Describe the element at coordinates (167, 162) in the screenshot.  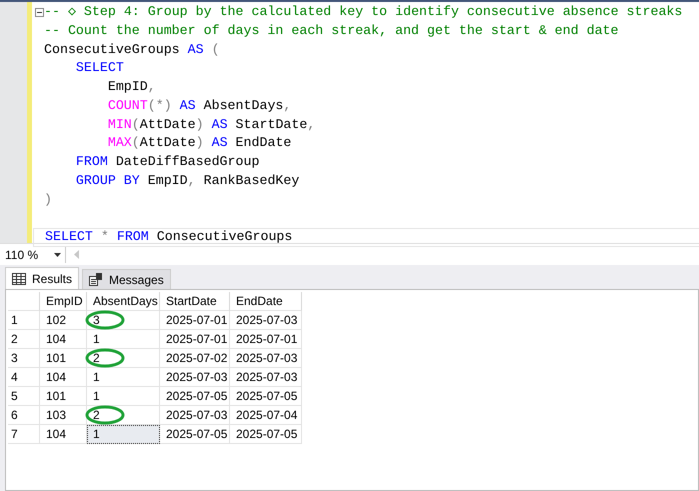
I see `code-line: FROM DateDiffBasedGroup` at that location.